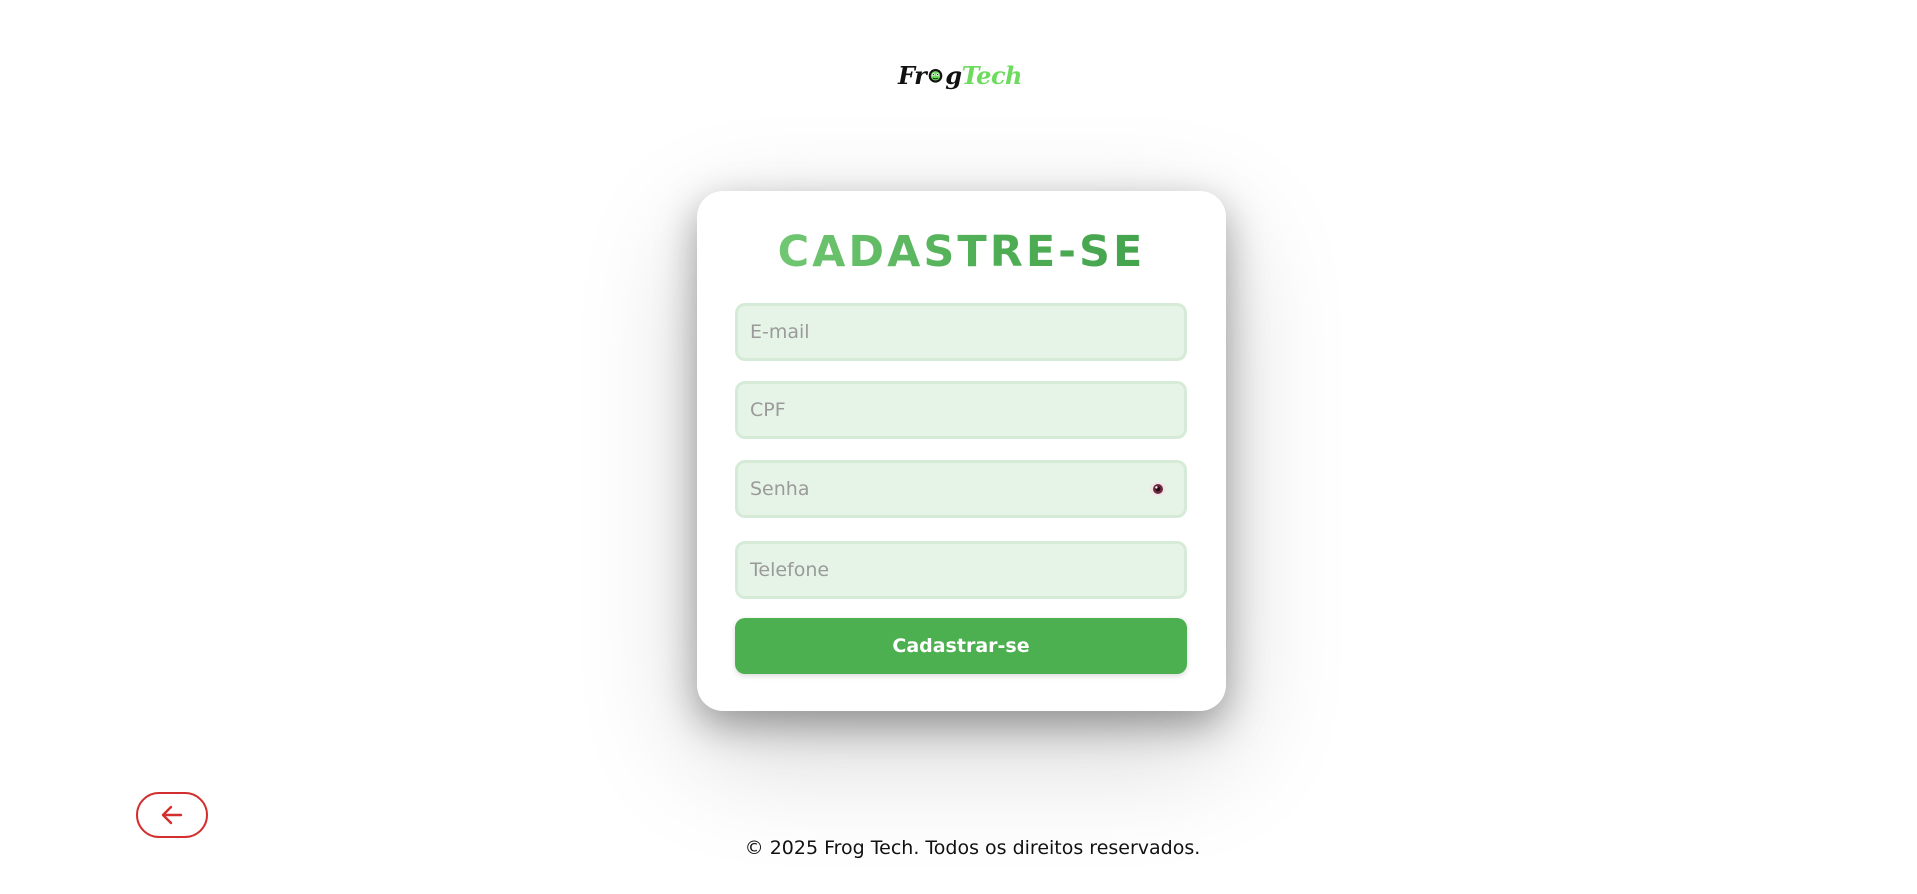  I want to click on cpf-field-wrapper, so click(961, 410).